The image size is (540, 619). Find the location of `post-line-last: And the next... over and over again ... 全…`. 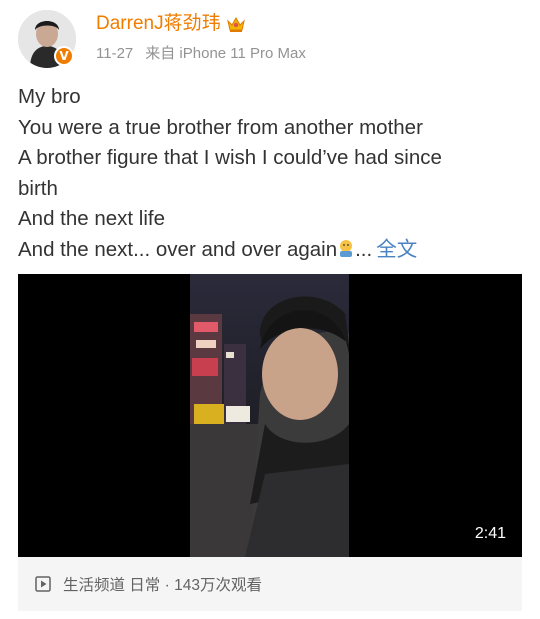

post-line-last: And the next... over and over again ... 全… is located at coordinates (273, 250).